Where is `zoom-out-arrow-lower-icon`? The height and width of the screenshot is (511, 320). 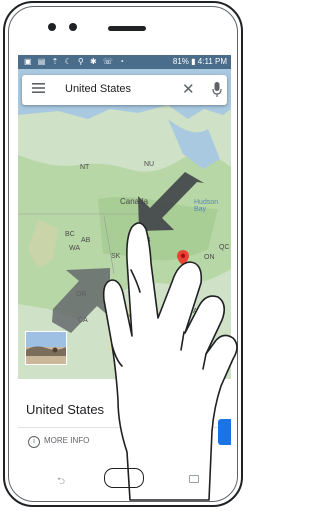
zoom-out-arrow-lower-icon is located at coordinates (81, 300).